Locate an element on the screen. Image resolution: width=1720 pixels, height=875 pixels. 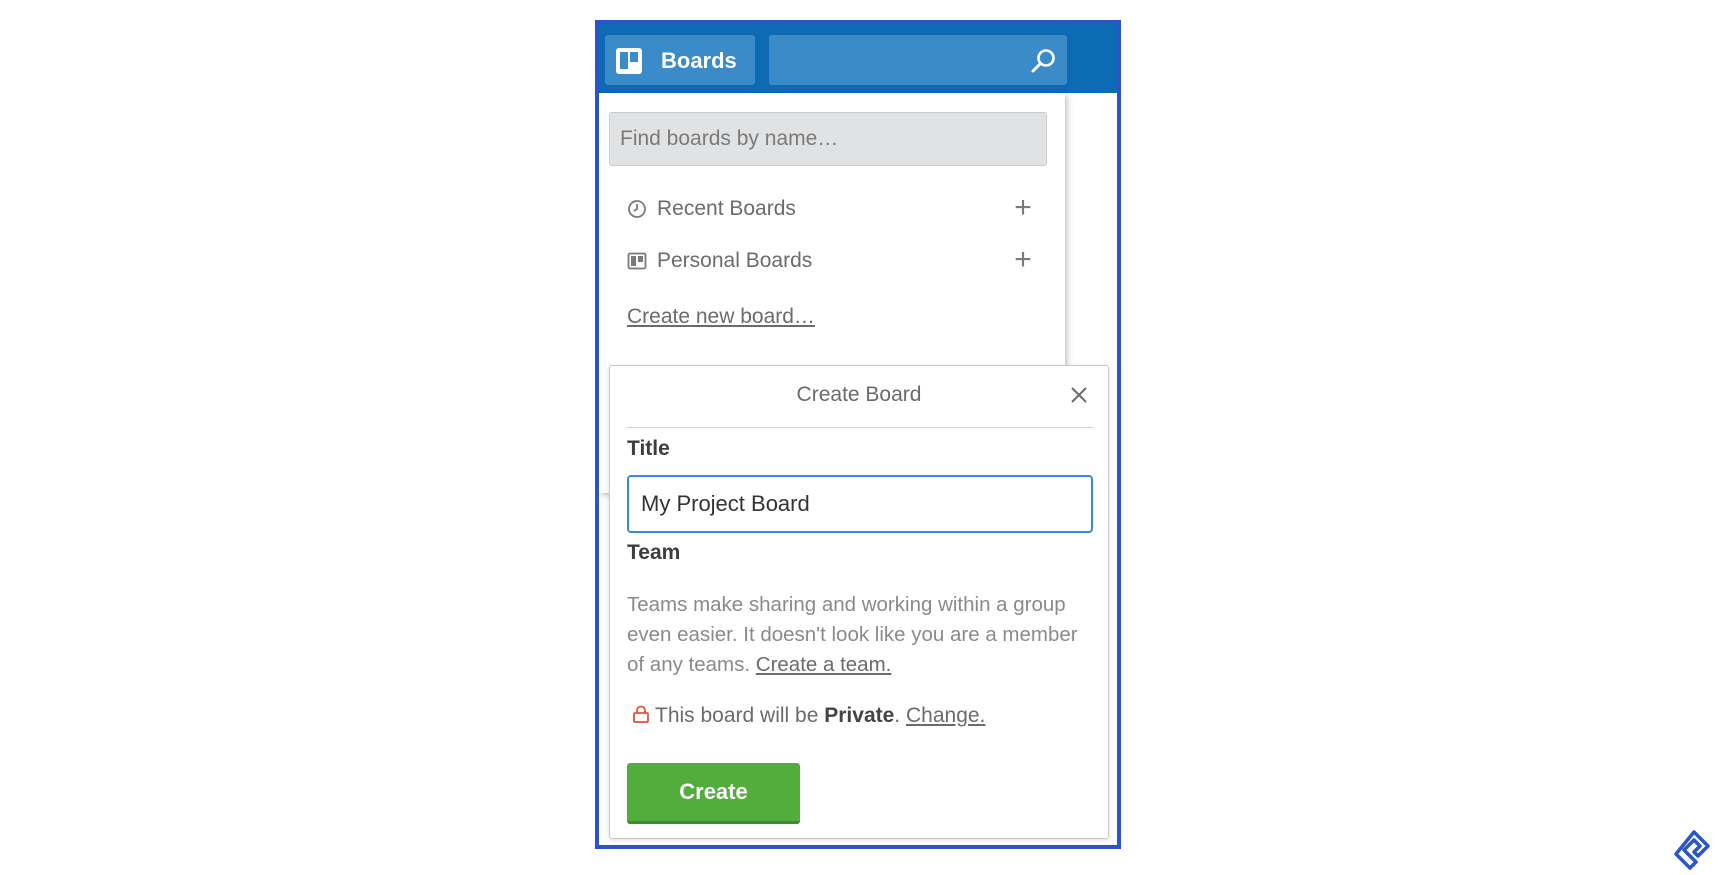
boards-button-label: Boards is located at coordinates (699, 60).